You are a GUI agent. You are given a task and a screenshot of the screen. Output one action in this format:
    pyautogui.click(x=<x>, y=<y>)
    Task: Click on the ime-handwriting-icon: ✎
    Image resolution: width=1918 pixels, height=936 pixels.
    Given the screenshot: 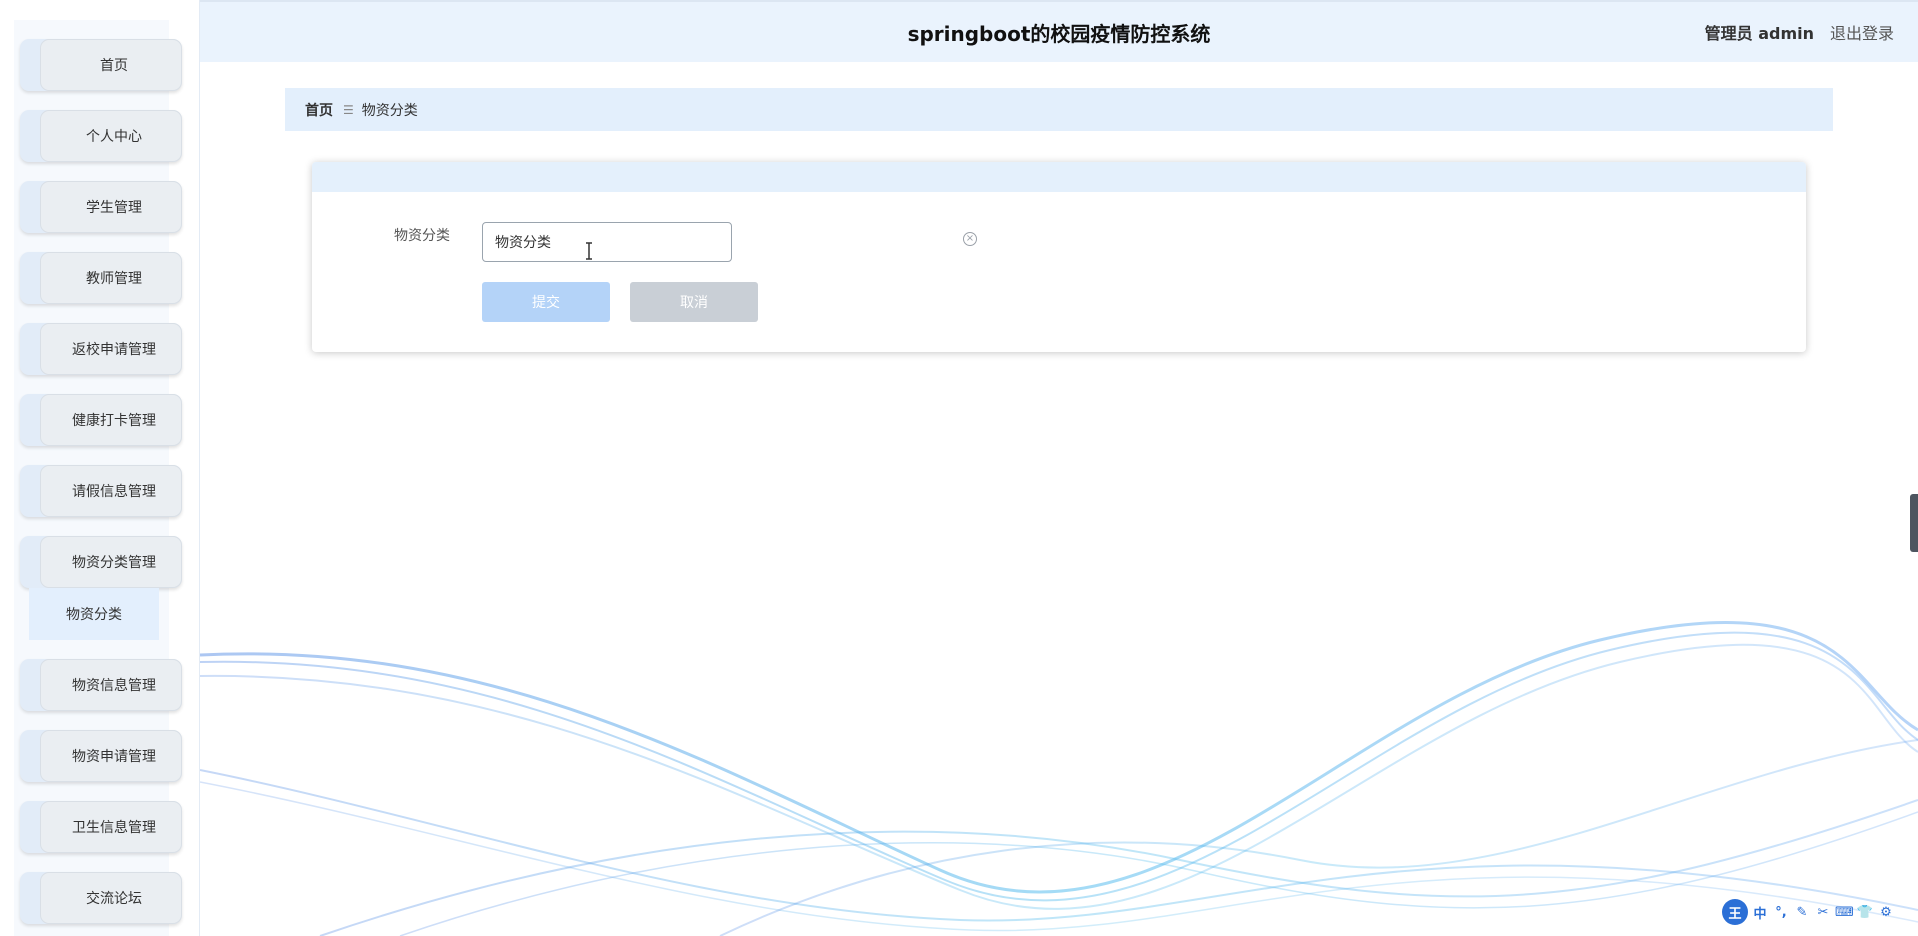 What is the action you would take?
    pyautogui.click(x=1802, y=912)
    